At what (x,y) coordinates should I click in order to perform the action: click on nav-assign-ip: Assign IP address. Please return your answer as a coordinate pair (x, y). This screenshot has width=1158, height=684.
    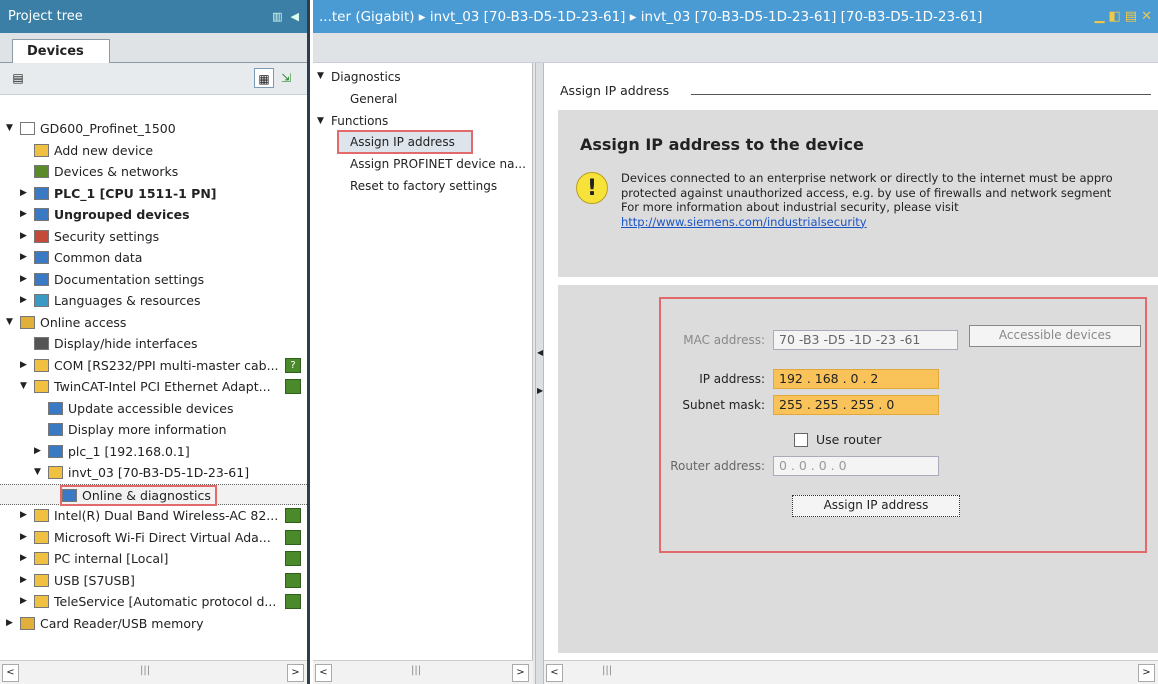
    Looking at the image, I should click on (405, 142).